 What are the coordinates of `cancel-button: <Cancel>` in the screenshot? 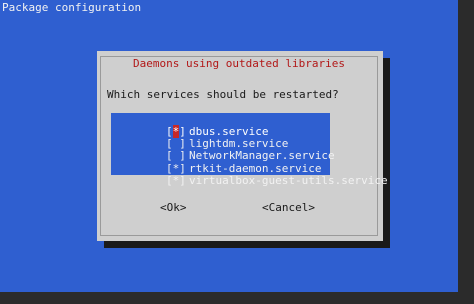 It's located at (288, 207).